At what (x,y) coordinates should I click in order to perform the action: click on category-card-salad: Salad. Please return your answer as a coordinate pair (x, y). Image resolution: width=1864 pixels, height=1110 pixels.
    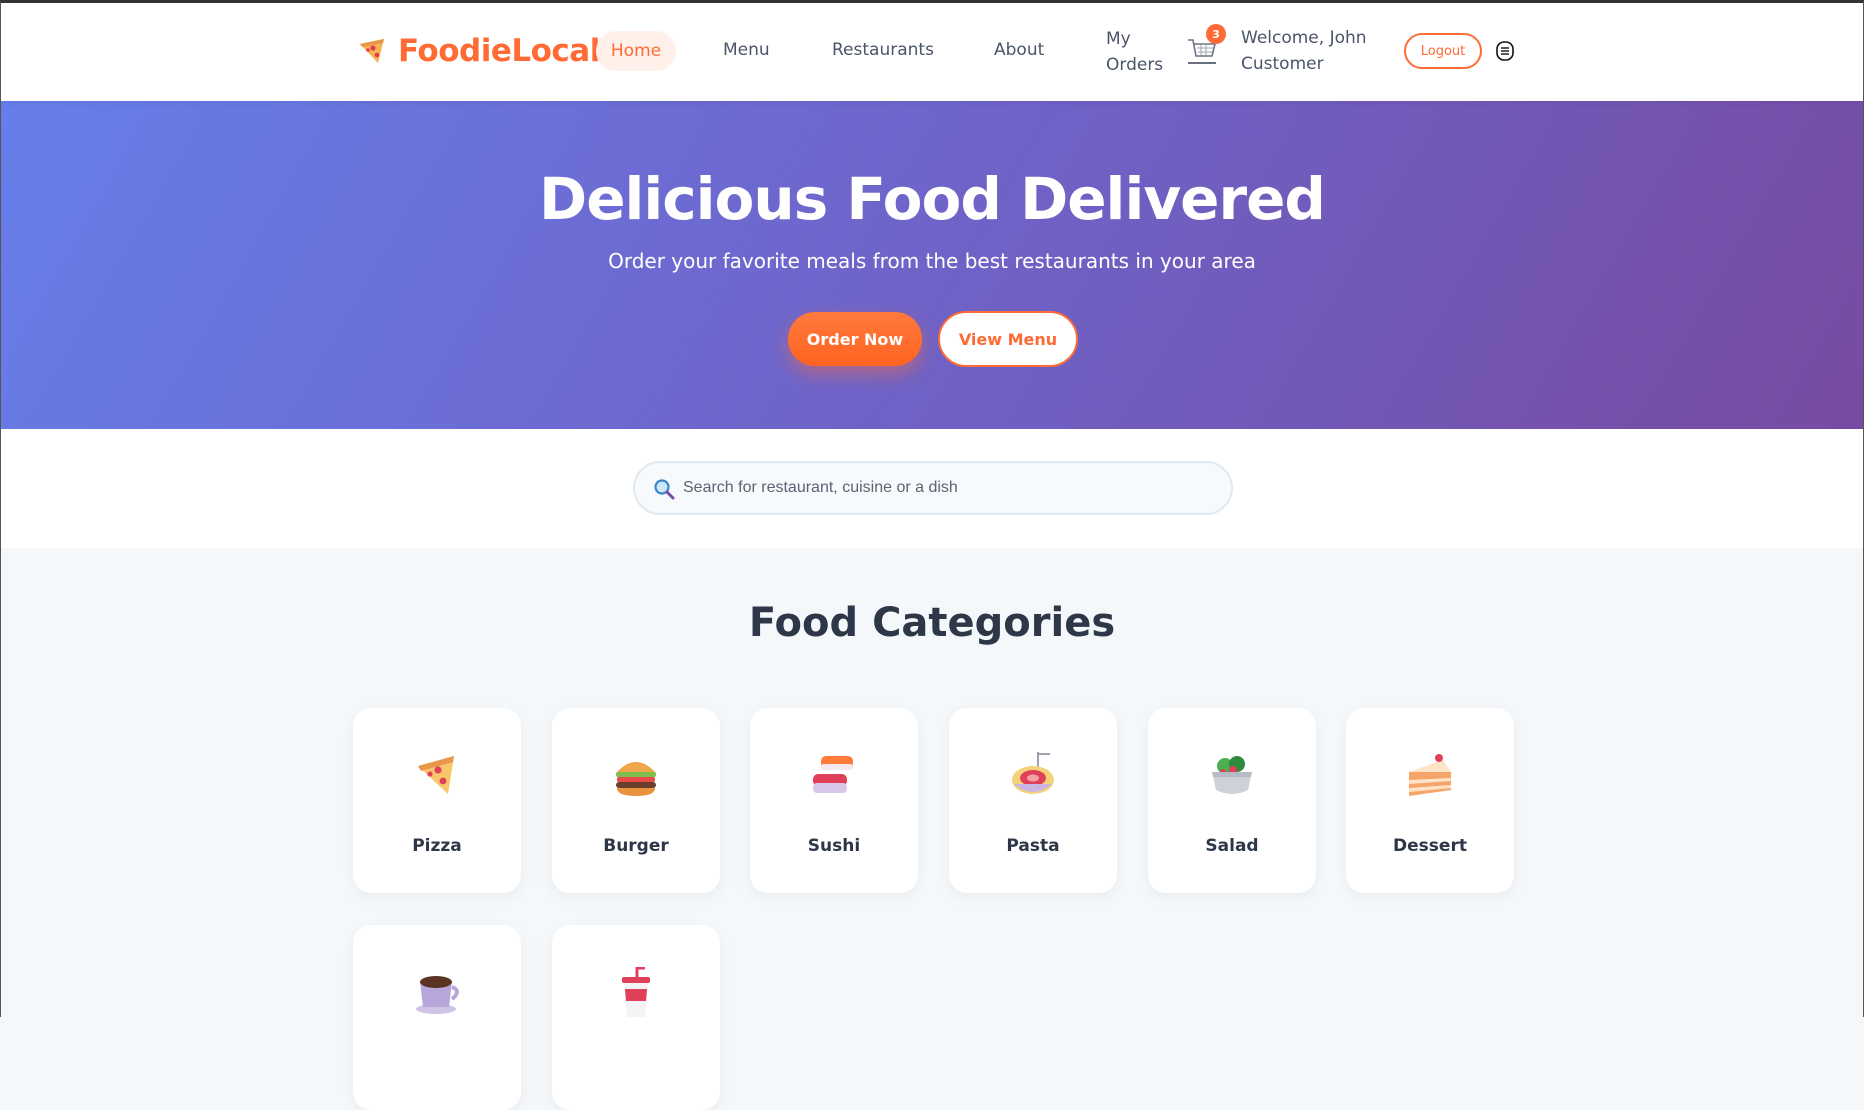
    Looking at the image, I should click on (1232, 800).